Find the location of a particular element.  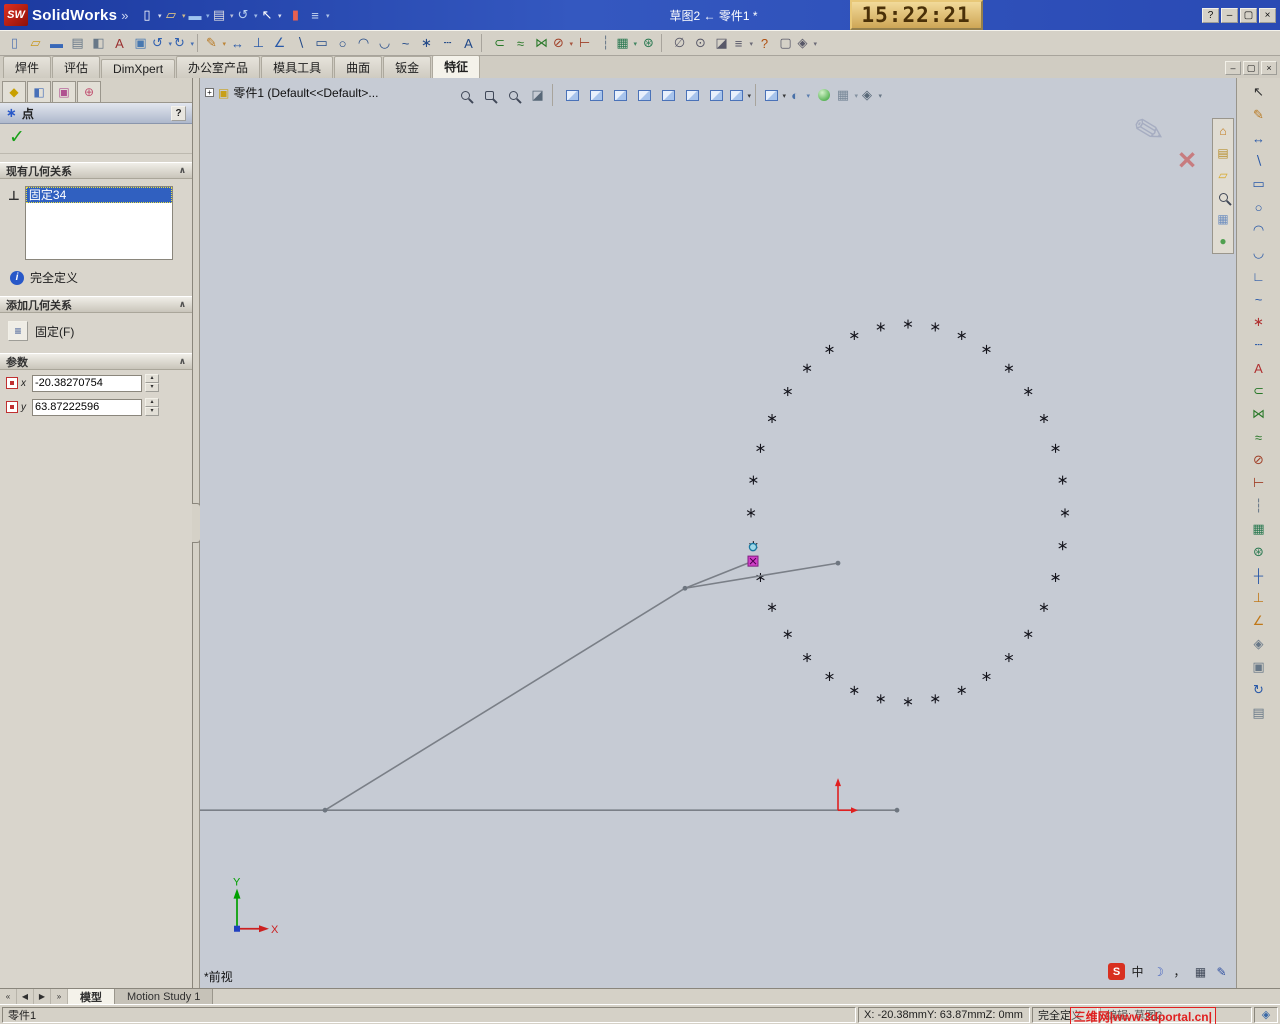

tab-dimxpert: DimXpert is located at coordinates (138, 68).